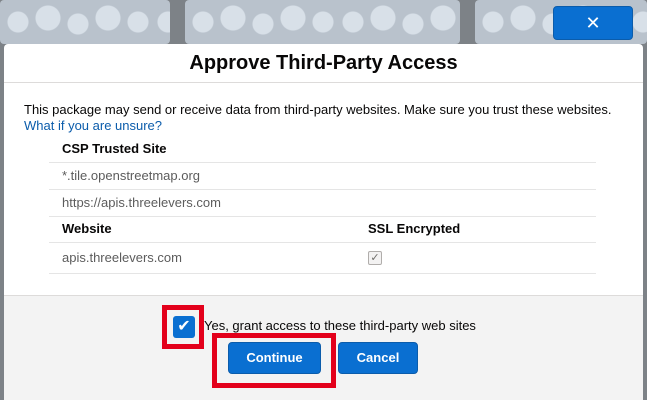 The image size is (647, 400). Describe the element at coordinates (87, 228) in the screenshot. I see `website-column-header: Website` at that location.